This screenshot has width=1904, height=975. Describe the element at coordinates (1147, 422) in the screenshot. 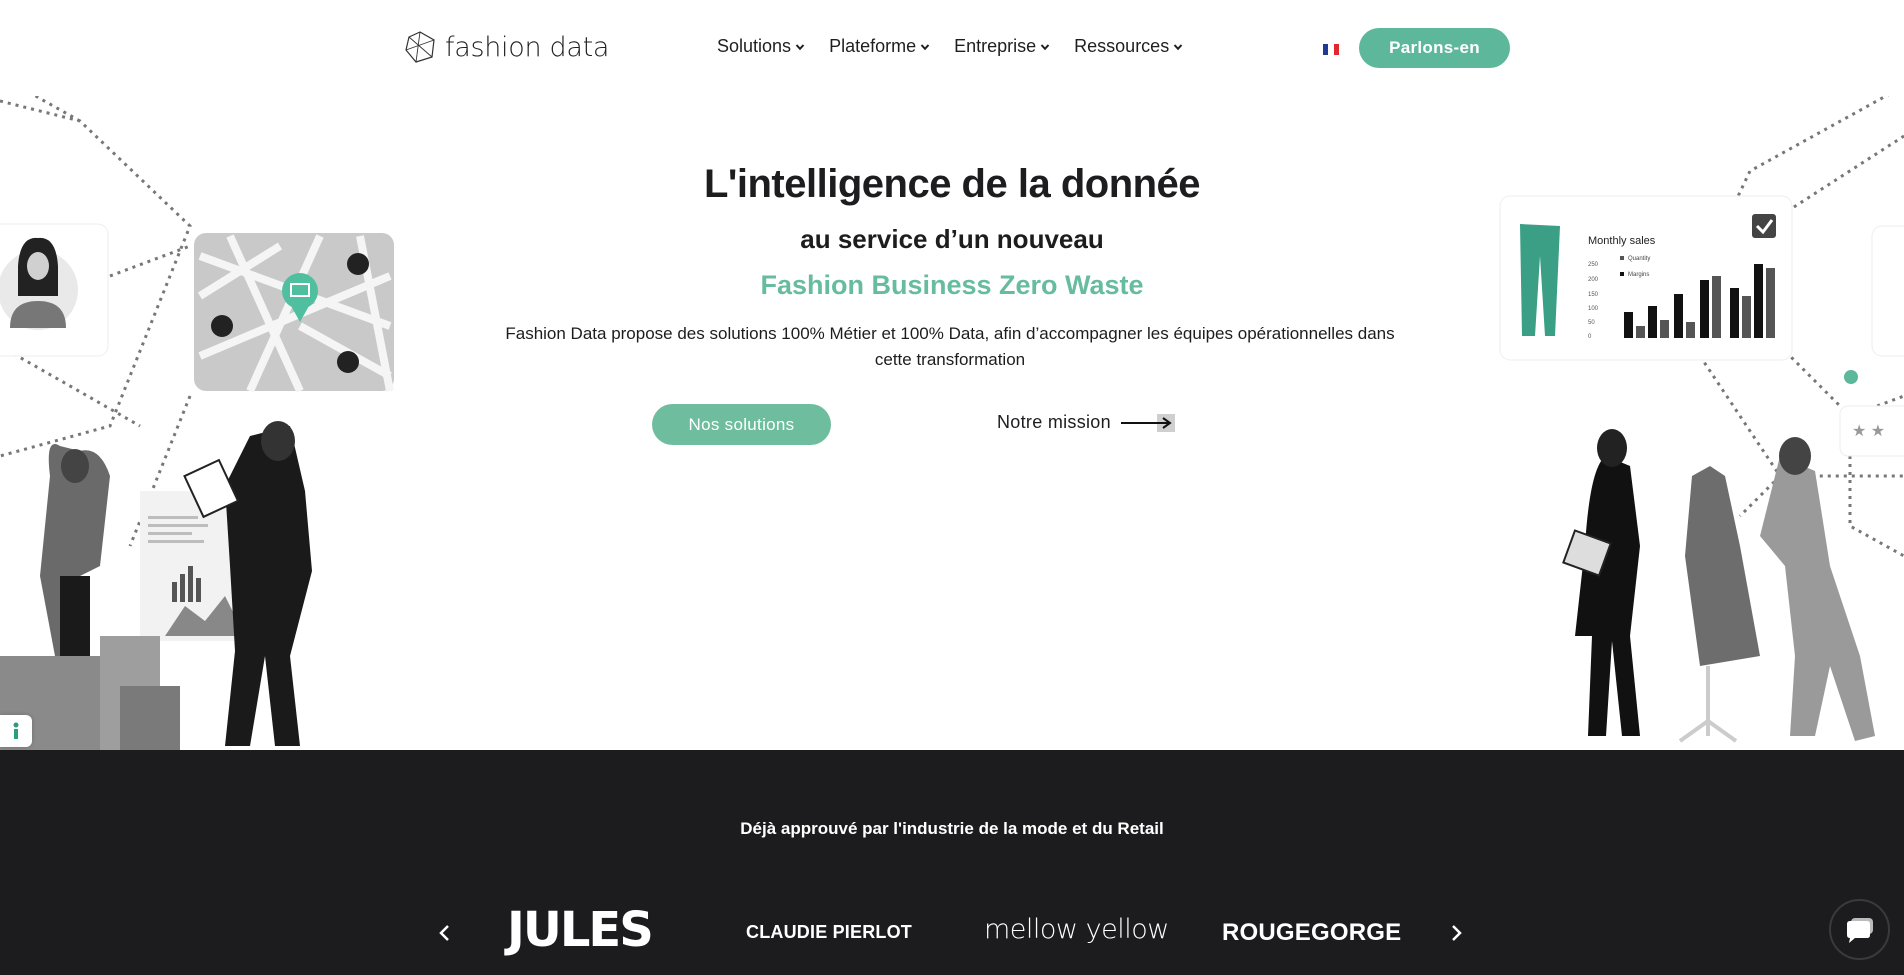

I see `arrow-right-icon` at that location.